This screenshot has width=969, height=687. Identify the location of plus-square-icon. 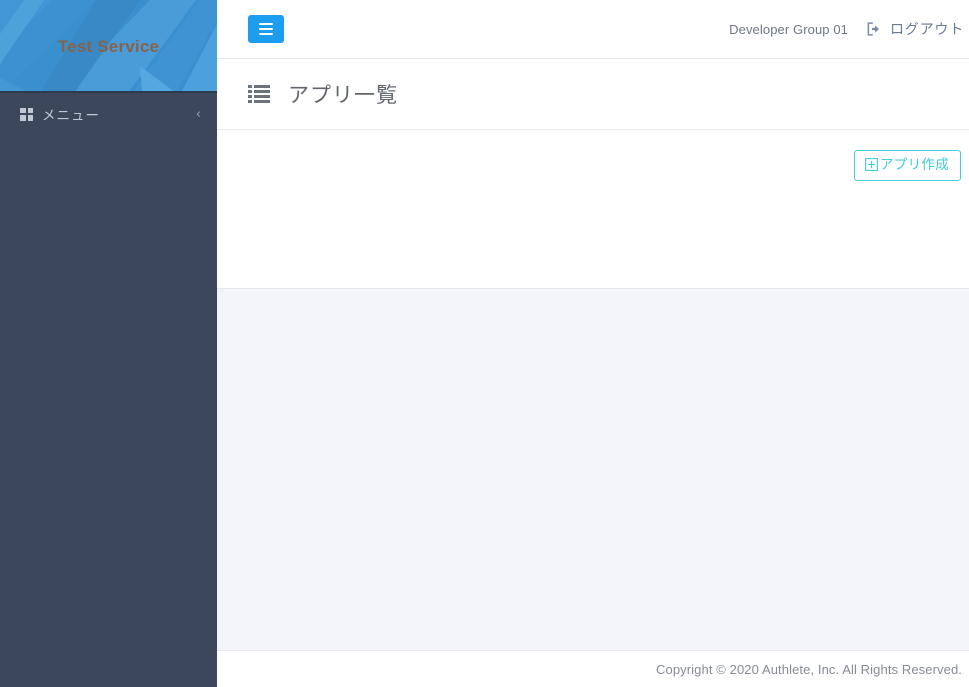
(871, 165).